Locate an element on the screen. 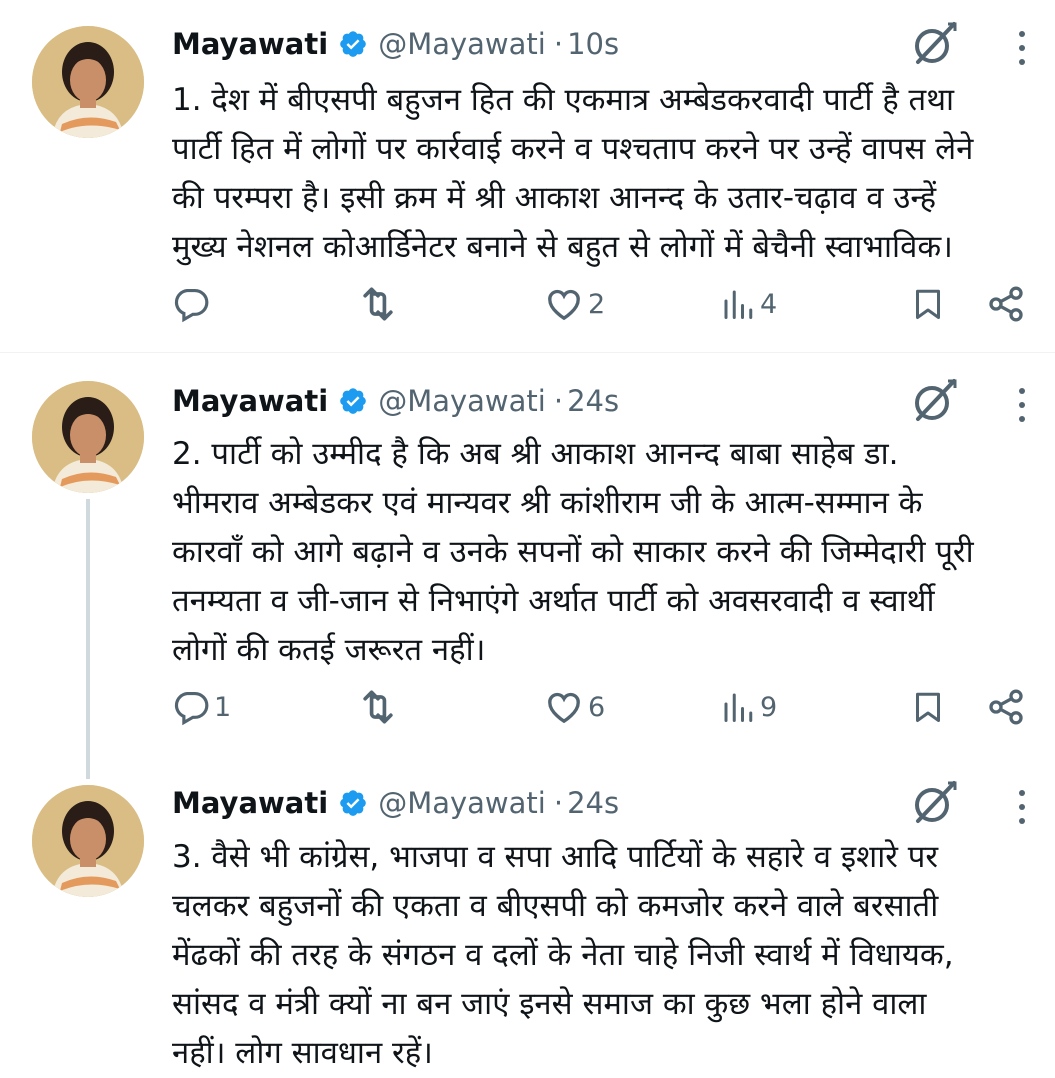  like-button: 6 is located at coordinates (574, 707).